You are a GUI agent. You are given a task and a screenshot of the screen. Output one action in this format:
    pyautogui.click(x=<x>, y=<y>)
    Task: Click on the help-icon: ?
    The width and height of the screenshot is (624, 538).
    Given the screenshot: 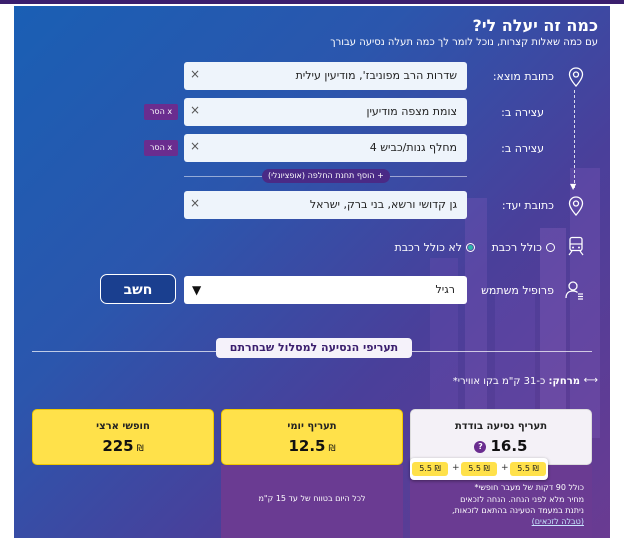 What is the action you would take?
    pyautogui.click(x=480, y=446)
    